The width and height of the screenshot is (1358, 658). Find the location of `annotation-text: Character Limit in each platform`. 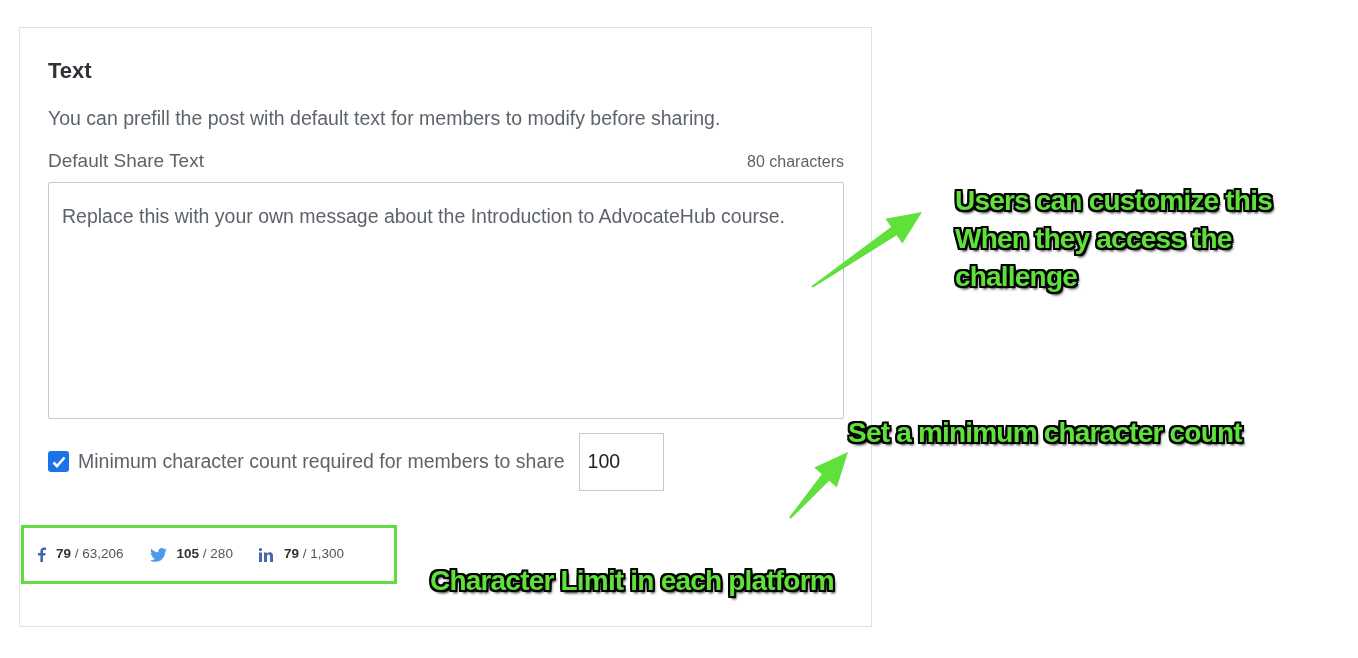

annotation-text: Character Limit in each platform is located at coordinates (632, 581).